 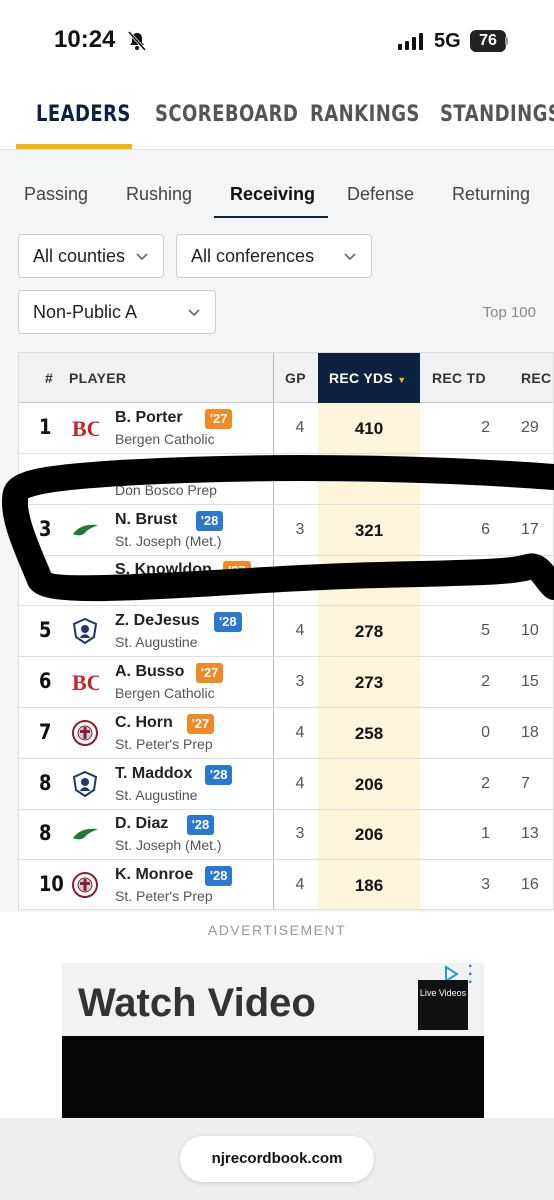 What do you see at coordinates (530, 529) in the screenshot?
I see `rec-value: 17` at bounding box center [530, 529].